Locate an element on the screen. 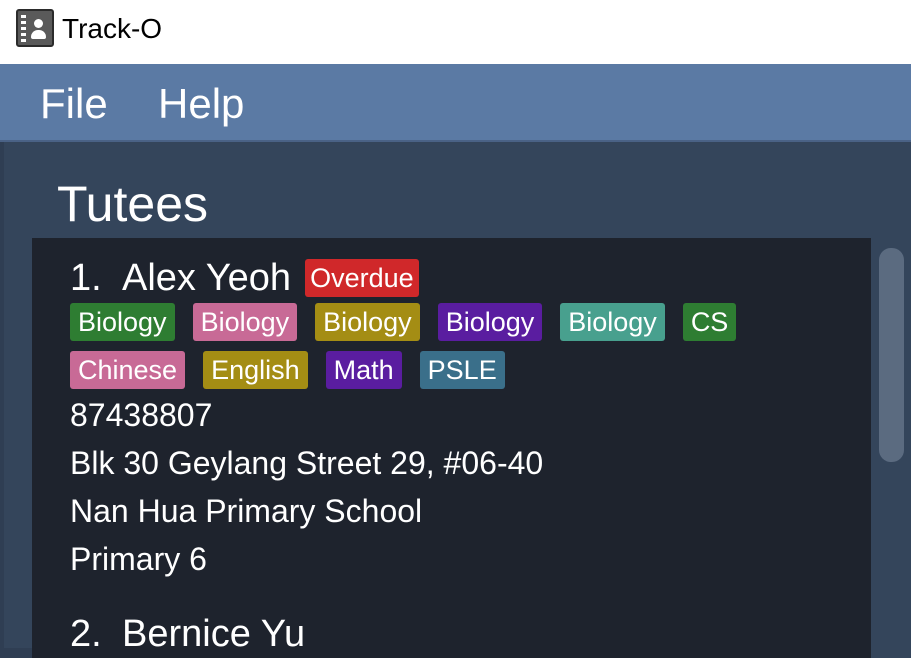  subject-tag: CS is located at coordinates (709, 322).